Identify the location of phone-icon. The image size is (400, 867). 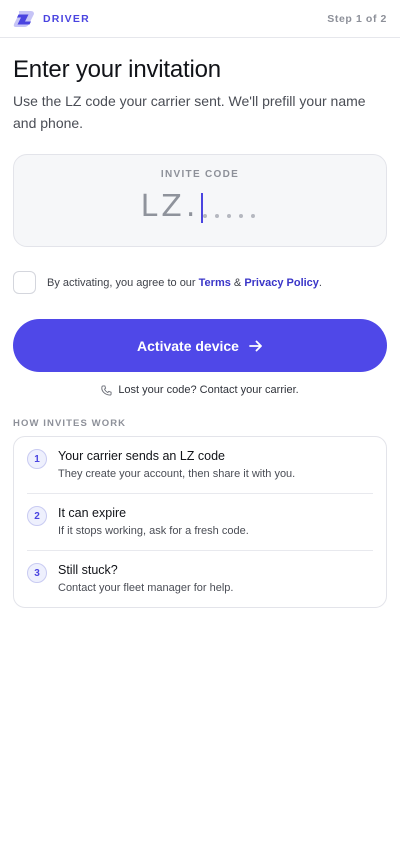
(106, 390).